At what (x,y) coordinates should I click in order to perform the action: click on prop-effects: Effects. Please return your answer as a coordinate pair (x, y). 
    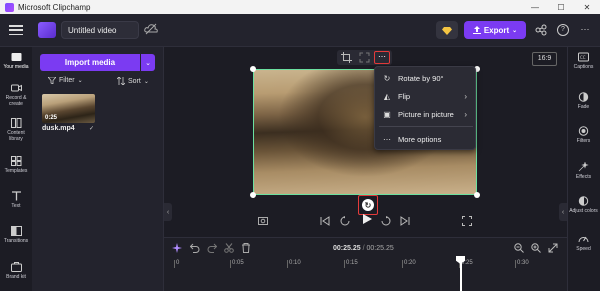
    Looking at the image, I should click on (583, 171).